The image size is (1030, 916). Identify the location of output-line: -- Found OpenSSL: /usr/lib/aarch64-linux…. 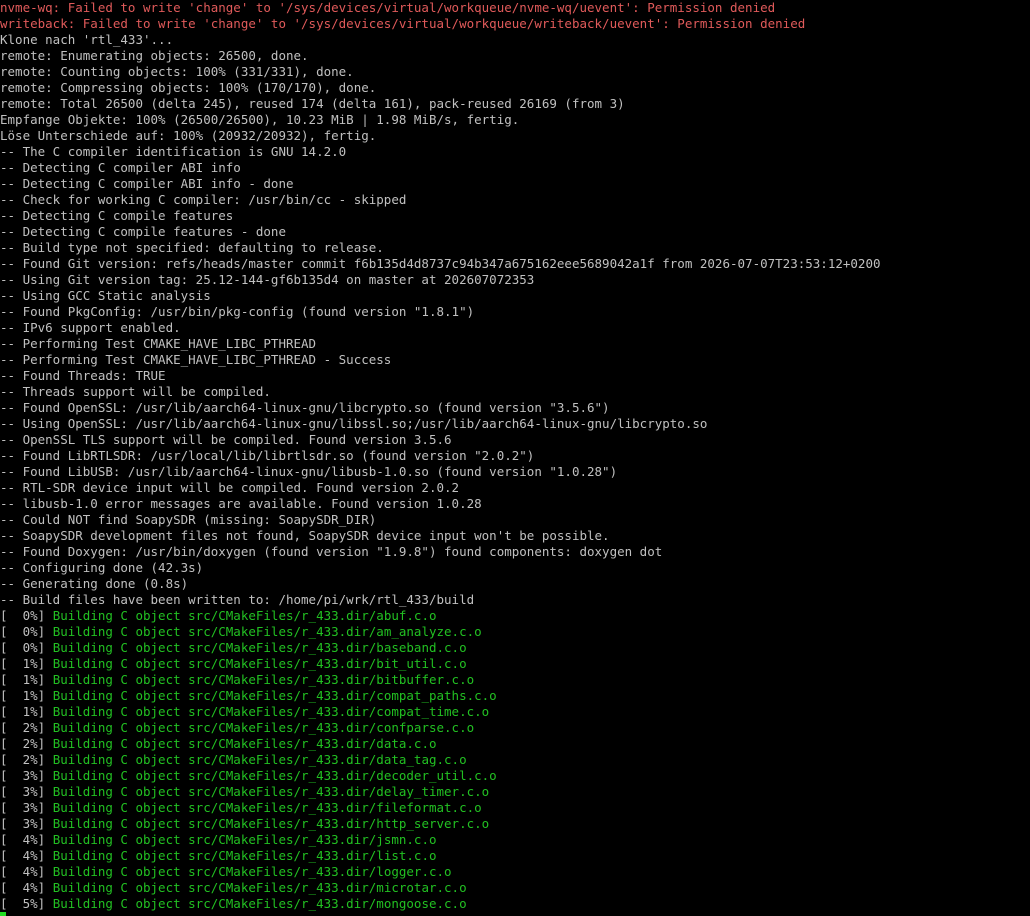
(305, 407).